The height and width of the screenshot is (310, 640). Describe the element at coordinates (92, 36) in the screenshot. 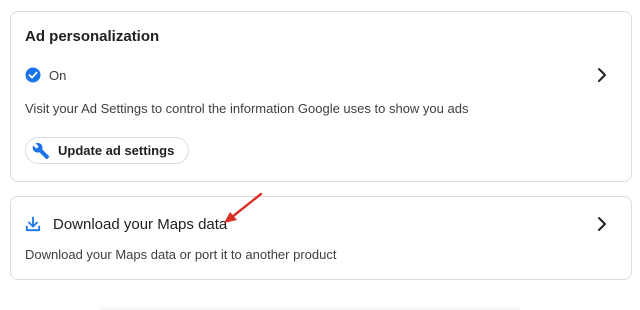

I see `ad-personalization-title: Ad personalization` at that location.